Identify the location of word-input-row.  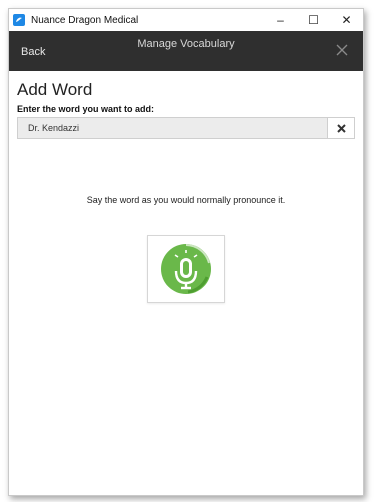
(186, 128).